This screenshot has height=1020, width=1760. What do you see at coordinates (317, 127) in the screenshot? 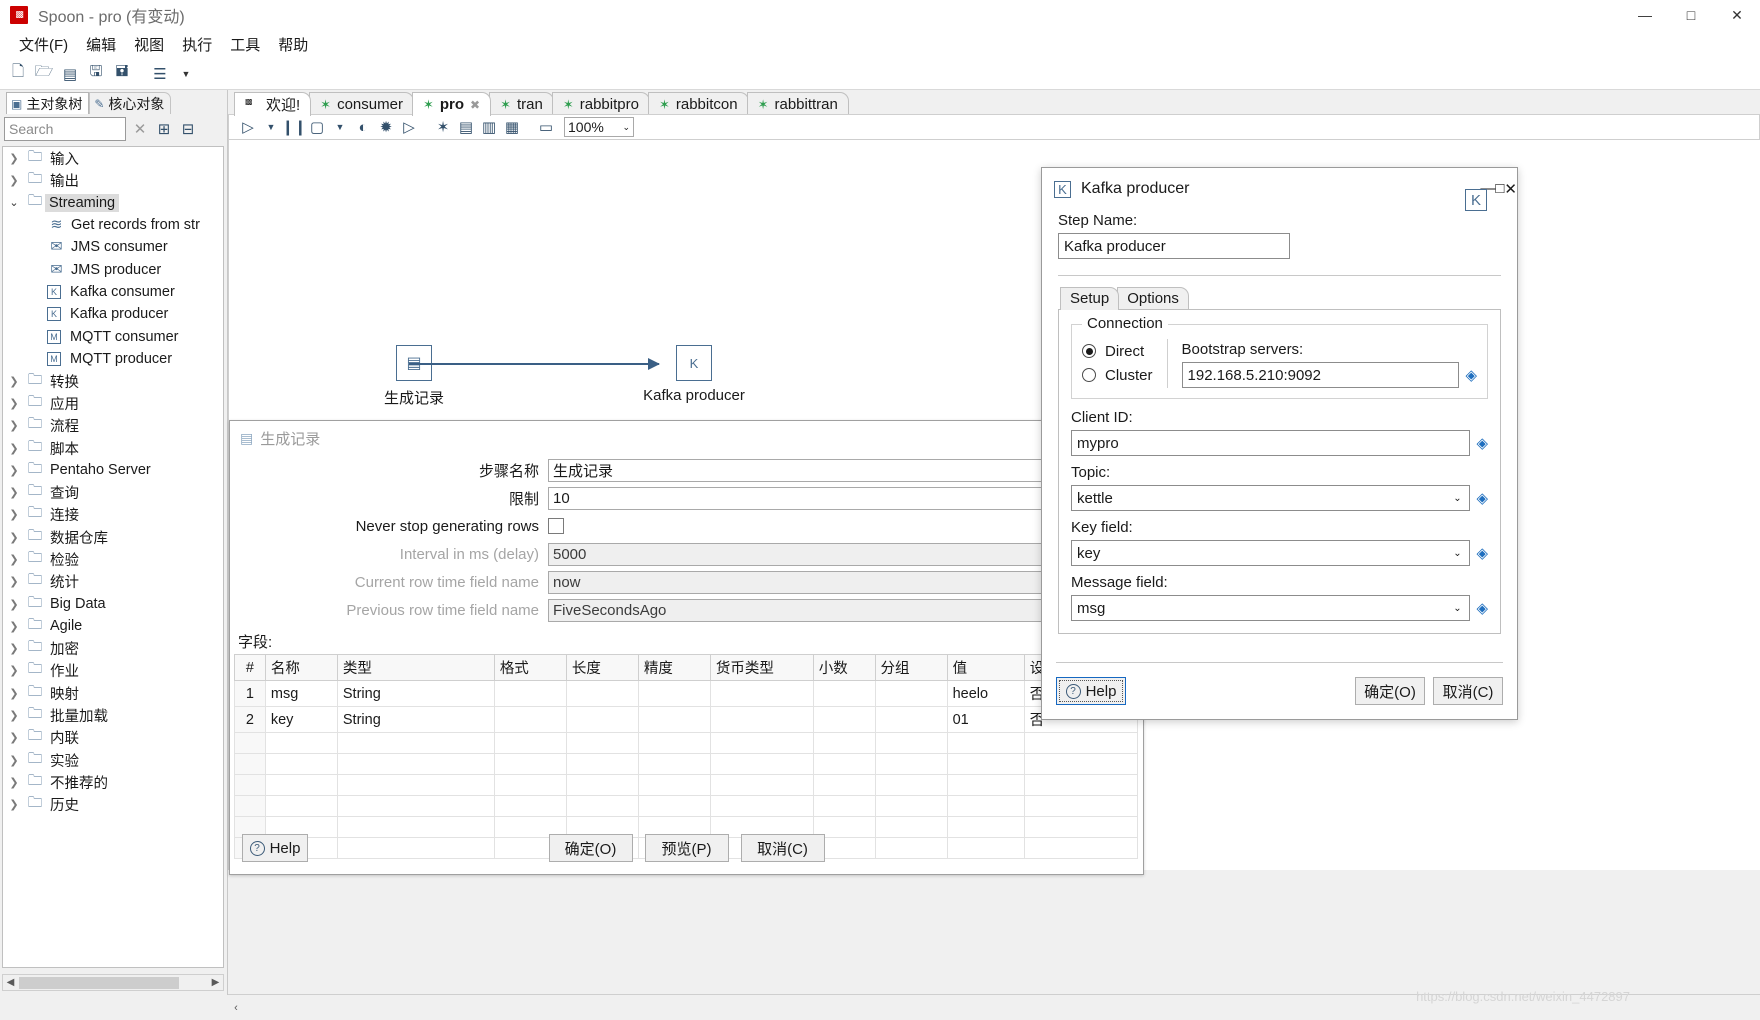
I see `stop-icon: ▢` at bounding box center [317, 127].